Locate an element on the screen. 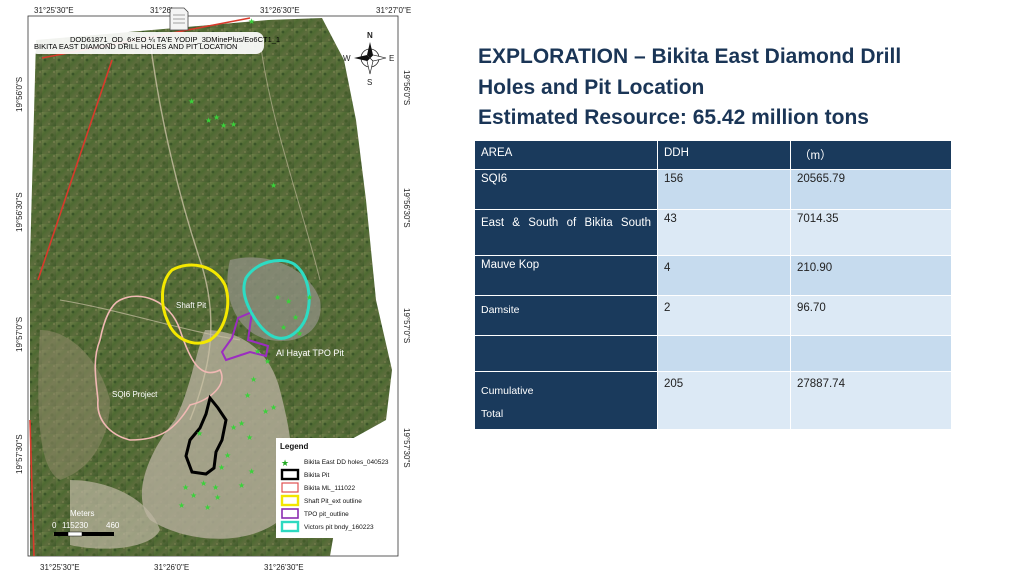 The width and height of the screenshot is (1024, 576). row-ddh: 2 is located at coordinates (724, 315).